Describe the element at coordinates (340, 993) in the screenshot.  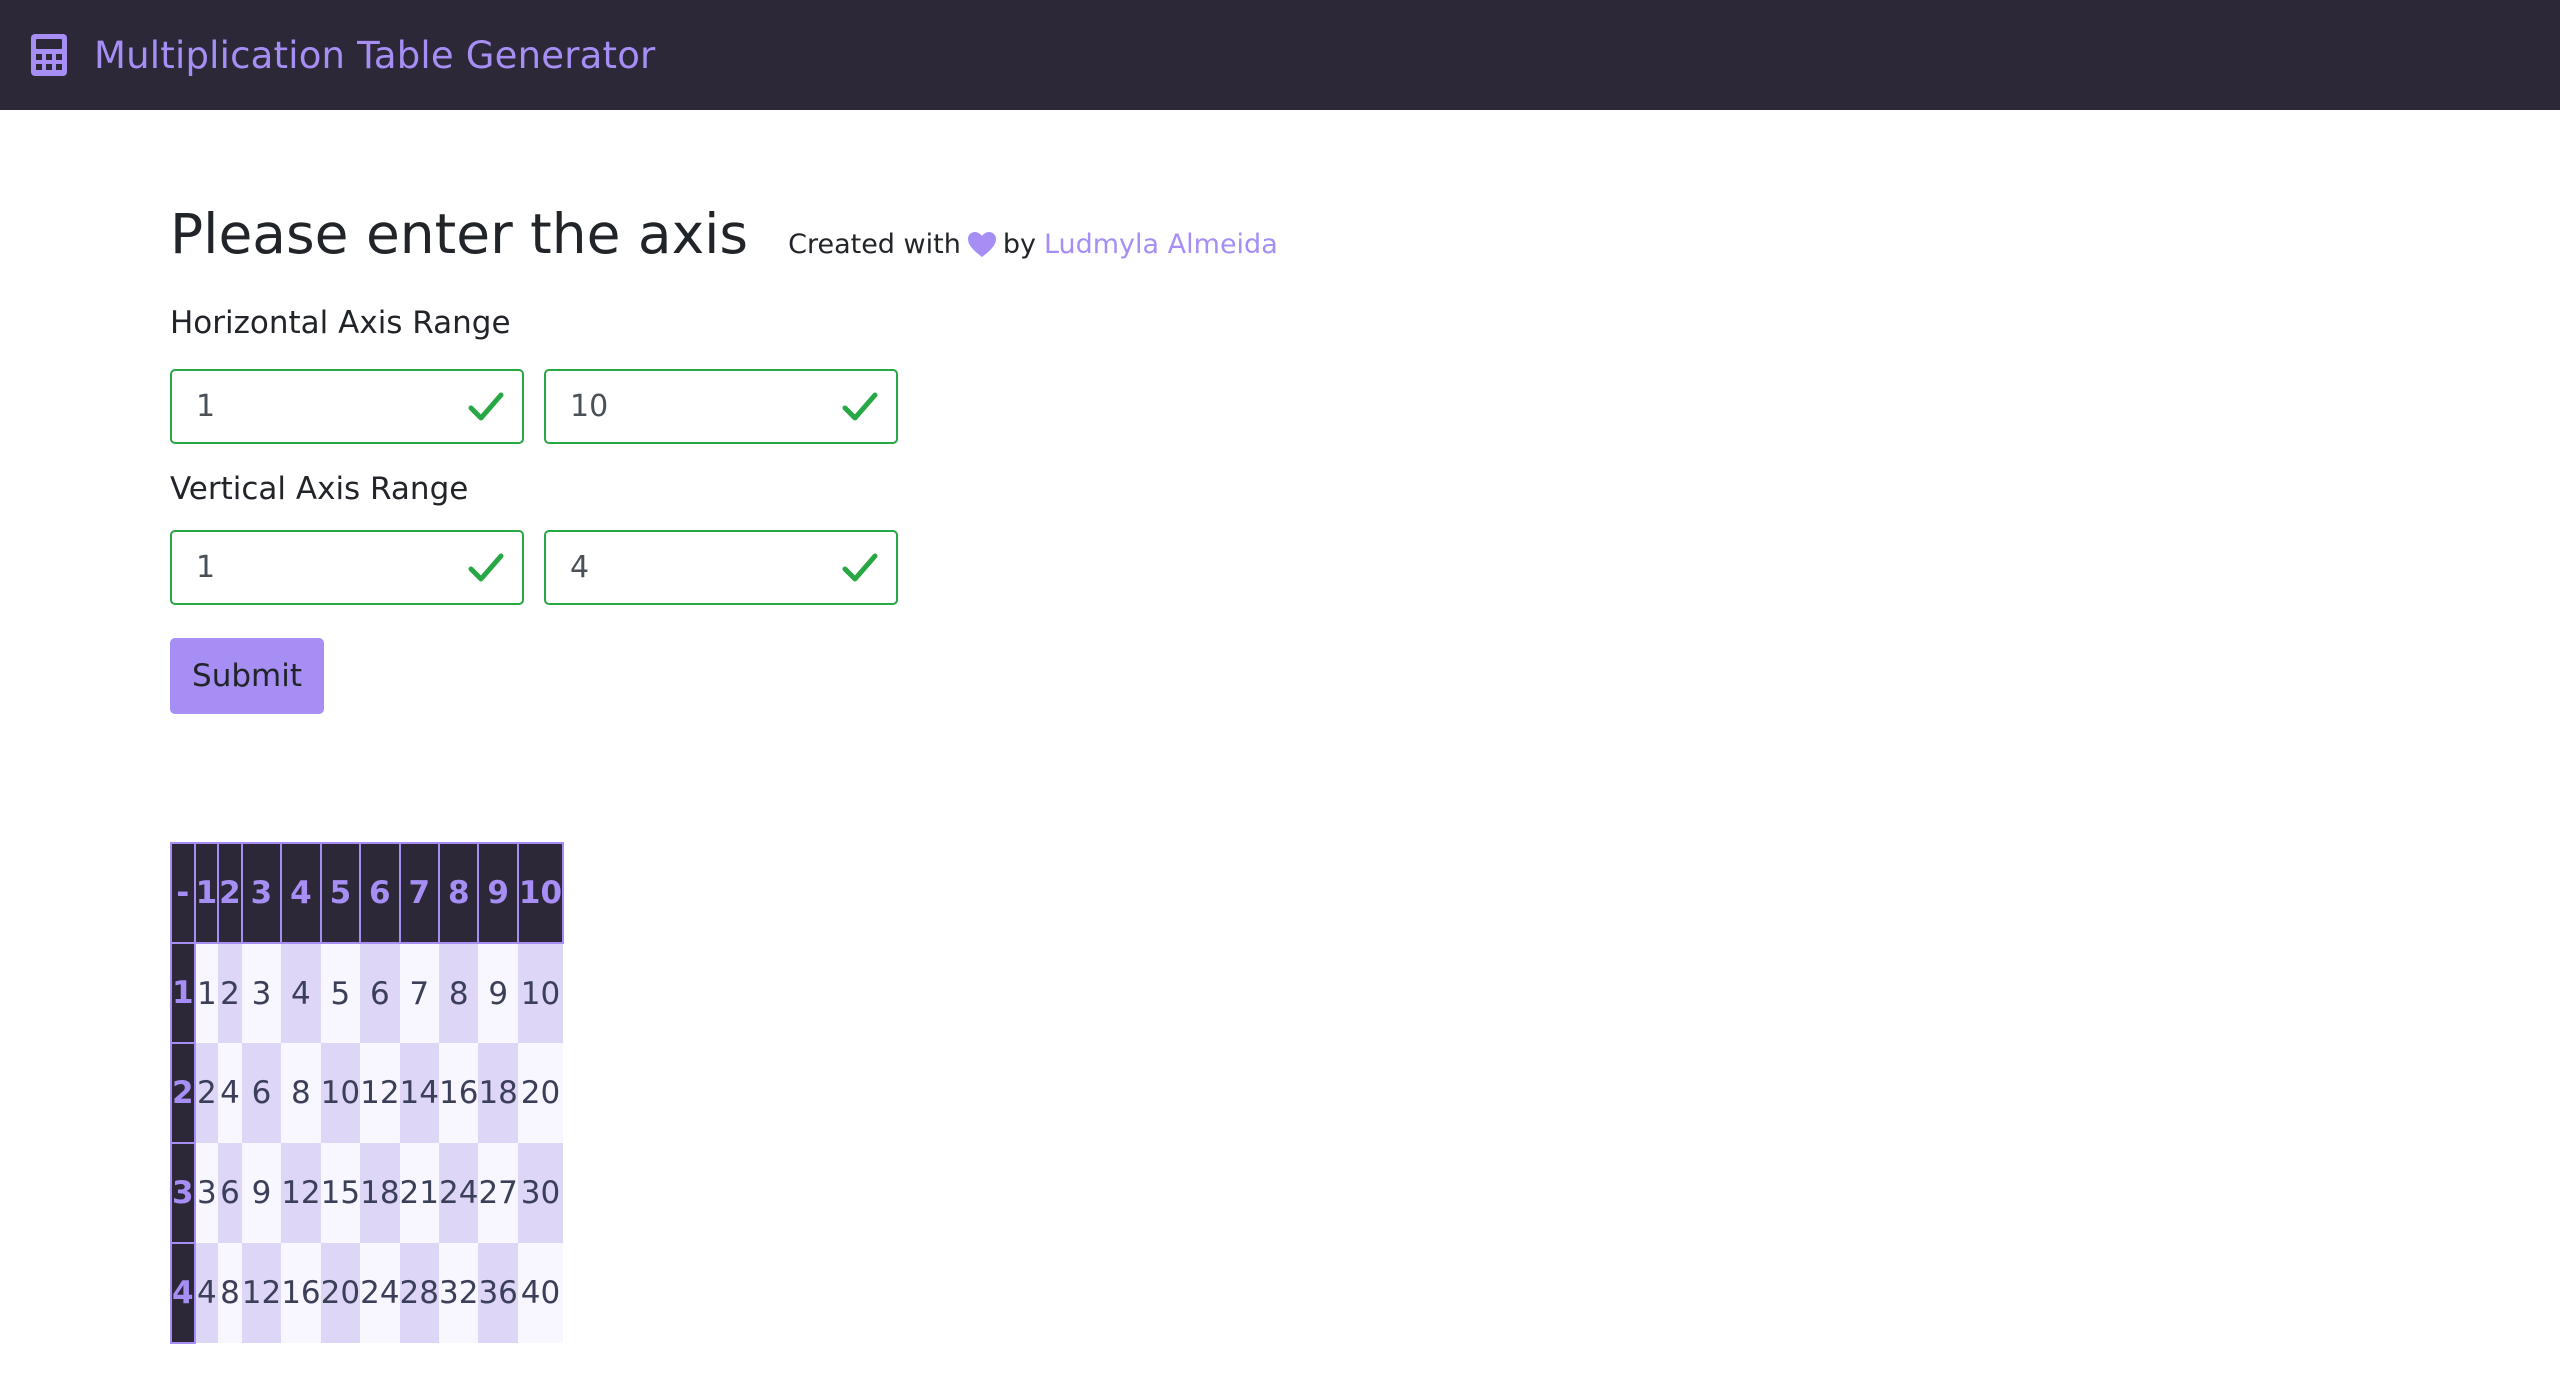
I see `table-cell: 5` at that location.